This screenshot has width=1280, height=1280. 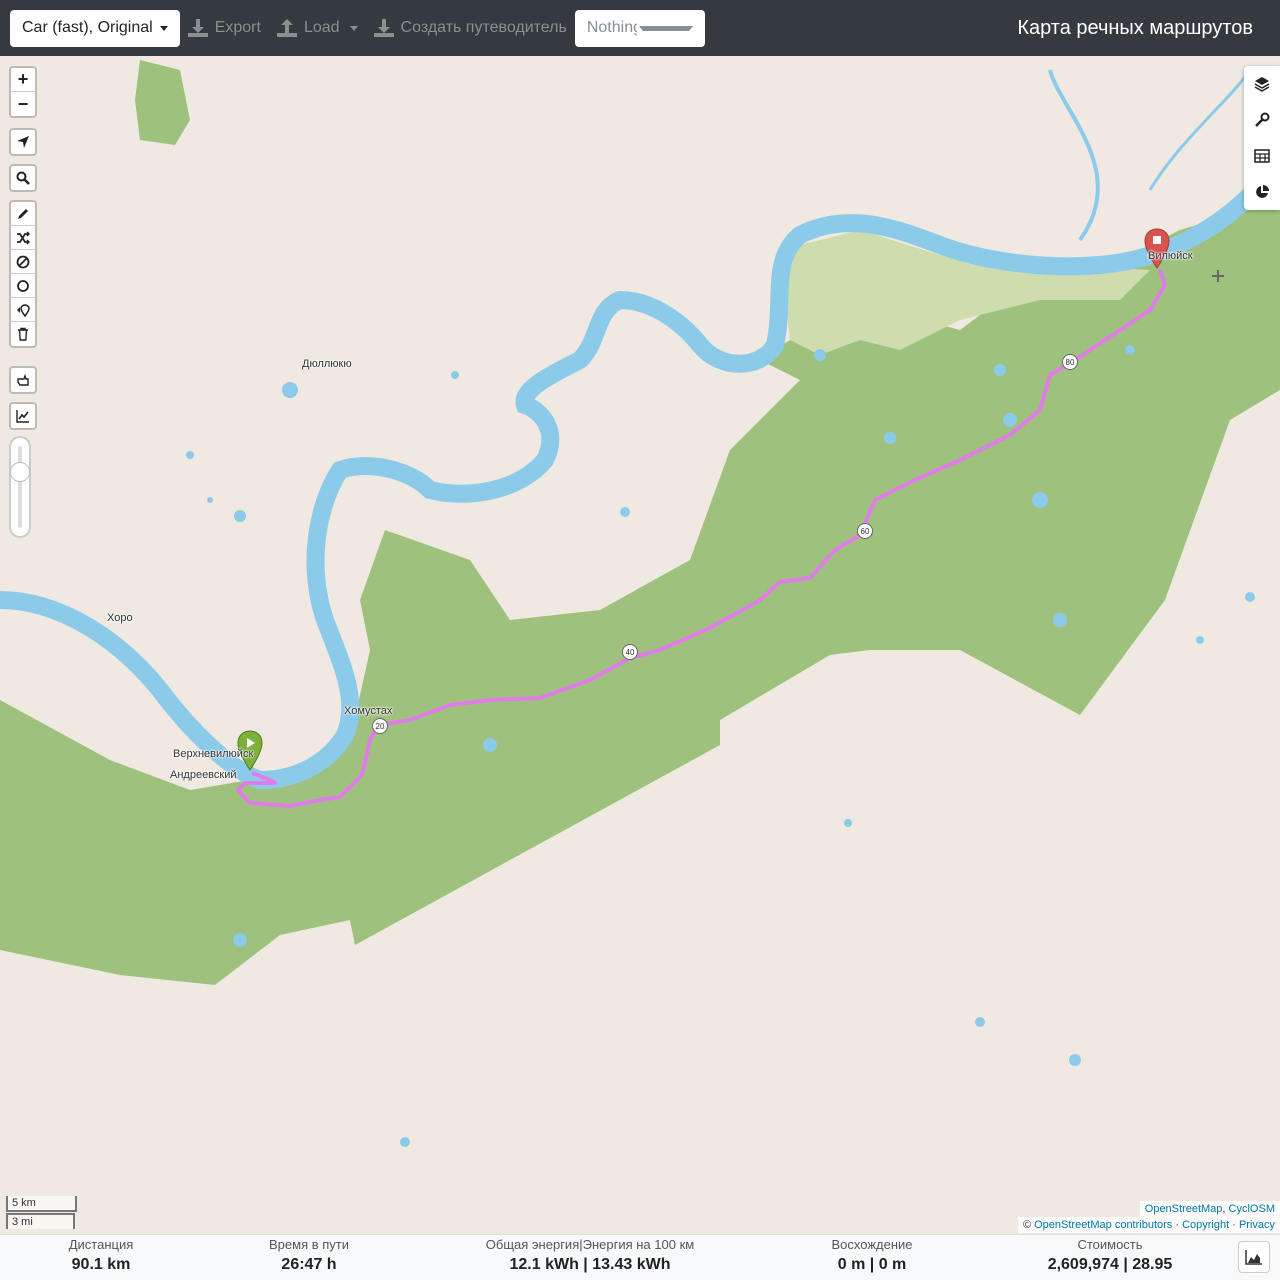 I want to click on place-label-andreevsky: Андреевский, so click(x=203, y=775).